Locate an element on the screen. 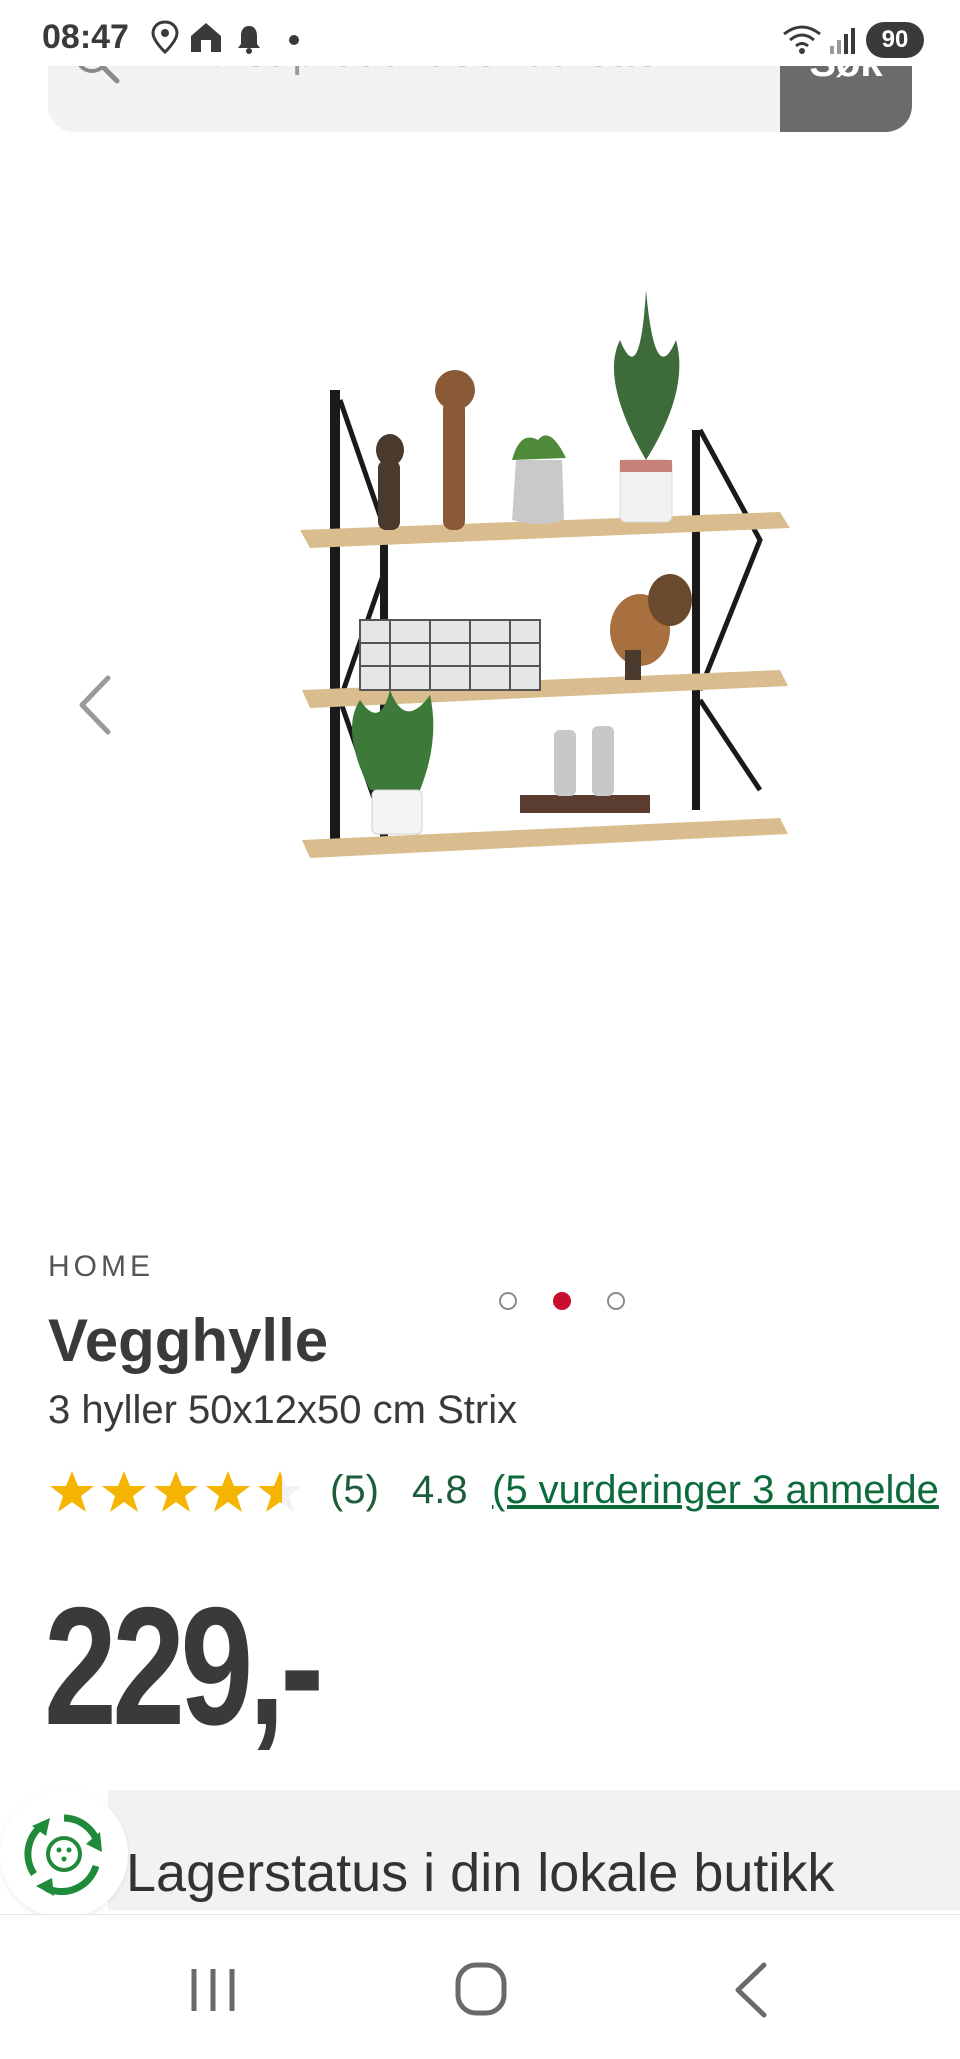 This screenshot has width=960, height=2059. recycle-icon is located at coordinates (63, 1855).